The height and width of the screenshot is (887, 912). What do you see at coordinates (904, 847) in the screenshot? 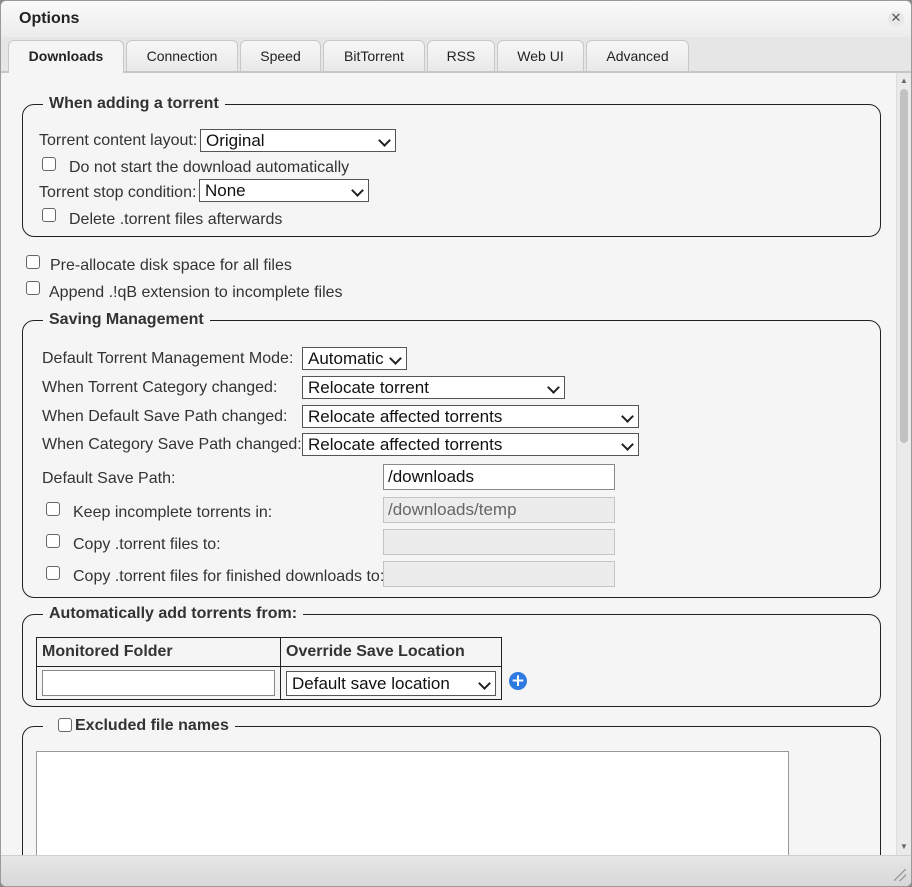
I see `scroll-down-icon: ▼` at bounding box center [904, 847].